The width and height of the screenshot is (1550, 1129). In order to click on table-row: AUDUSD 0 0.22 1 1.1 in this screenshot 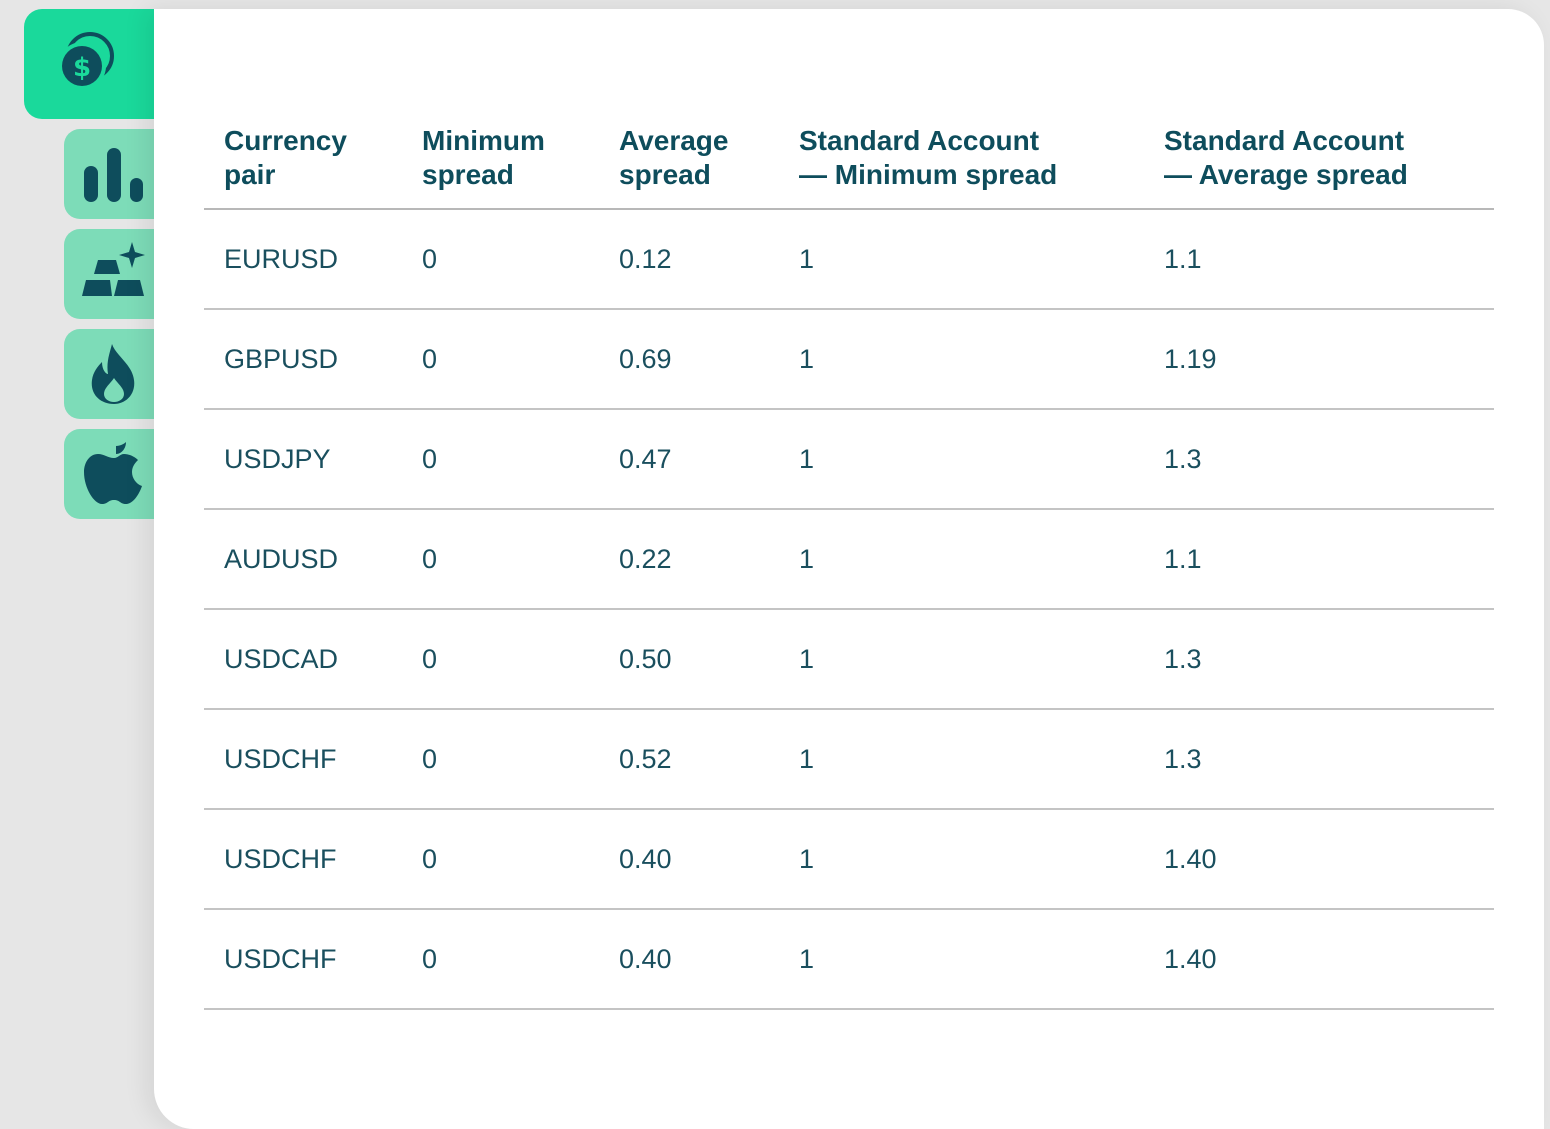, I will do `click(849, 559)`.